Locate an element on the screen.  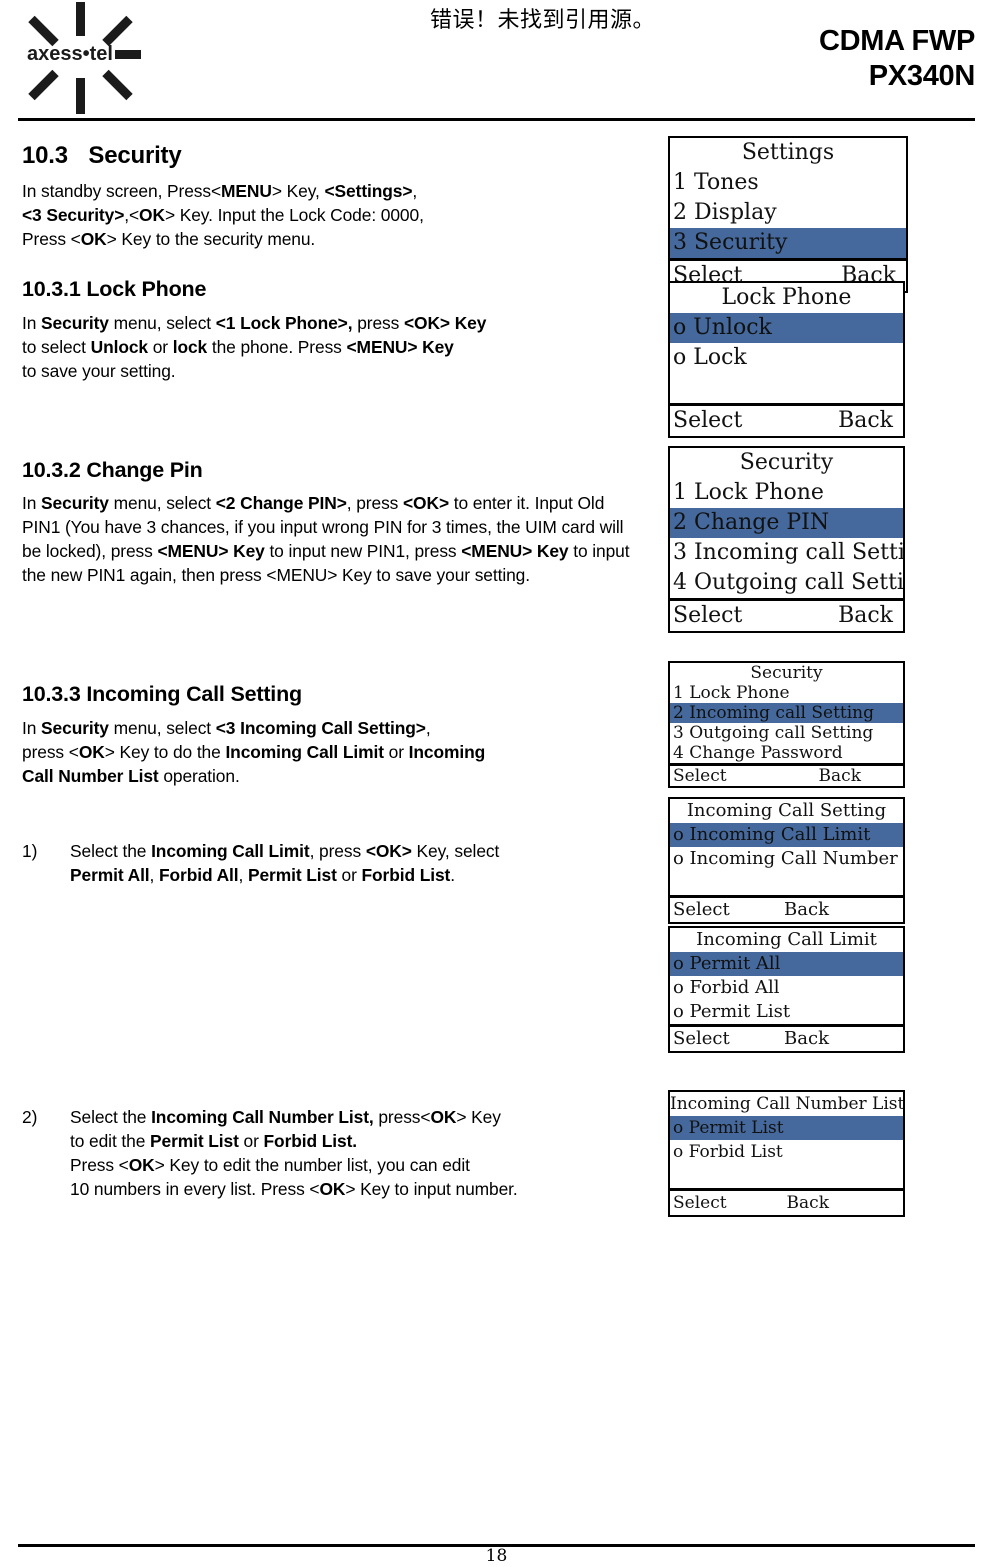
screen-menu-item: 1 Tones is located at coordinates (788, 183).